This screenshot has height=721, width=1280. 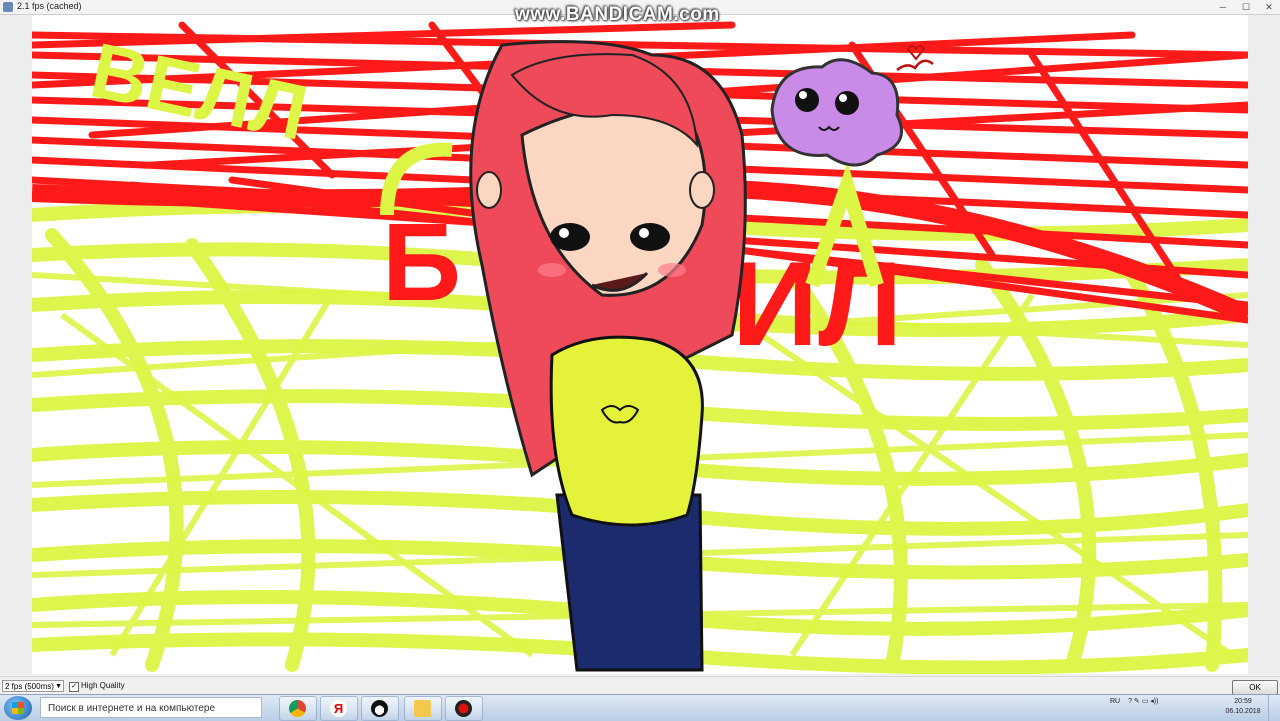 What do you see at coordinates (8, 7) in the screenshot?
I see `app-icon` at bounding box center [8, 7].